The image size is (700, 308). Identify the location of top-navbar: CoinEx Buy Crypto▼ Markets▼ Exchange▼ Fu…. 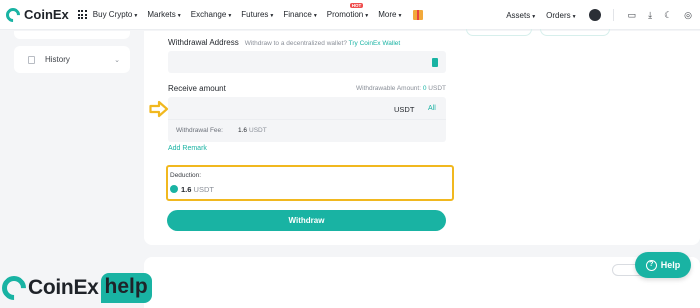
(350, 15).